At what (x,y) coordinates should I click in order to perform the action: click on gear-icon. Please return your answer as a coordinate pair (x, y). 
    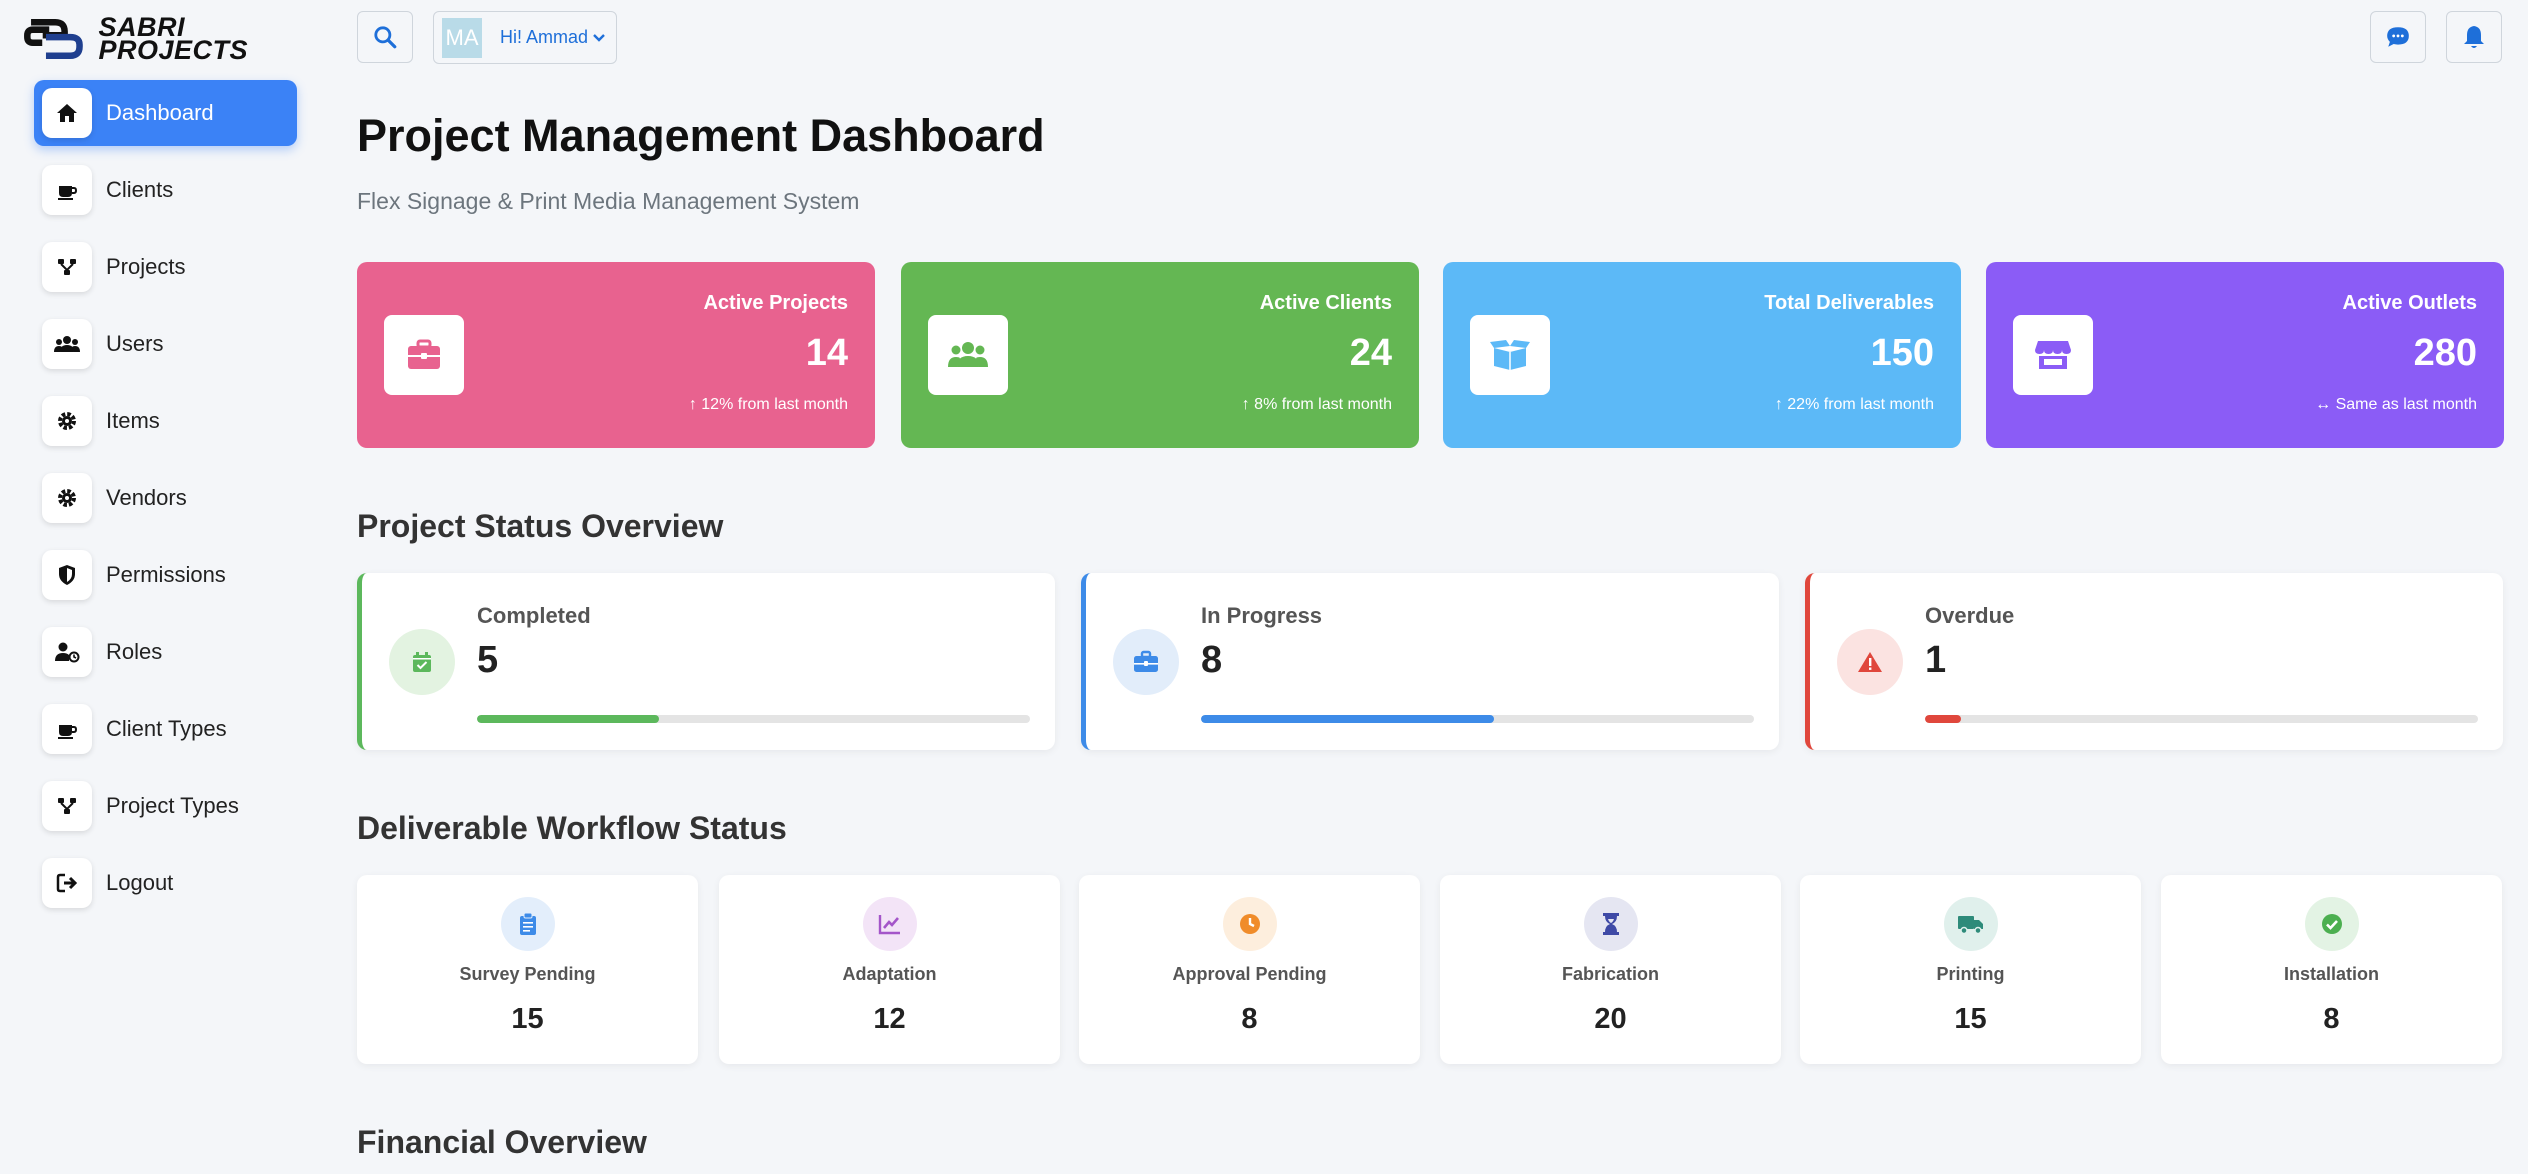
    Looking at the image, I should click on (67, 498).